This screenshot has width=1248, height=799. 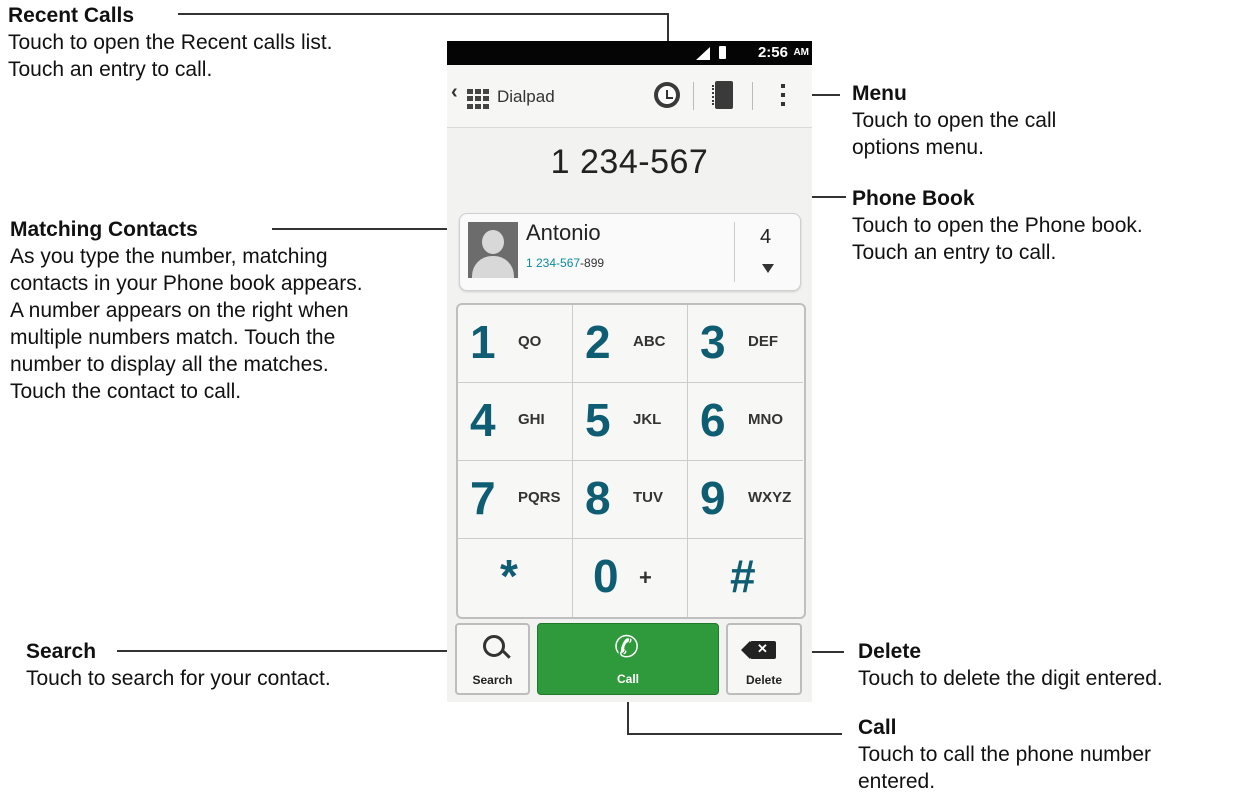 I want to click on callout-description: Touch to call the phone number entered., so click(x=1005, y=768).